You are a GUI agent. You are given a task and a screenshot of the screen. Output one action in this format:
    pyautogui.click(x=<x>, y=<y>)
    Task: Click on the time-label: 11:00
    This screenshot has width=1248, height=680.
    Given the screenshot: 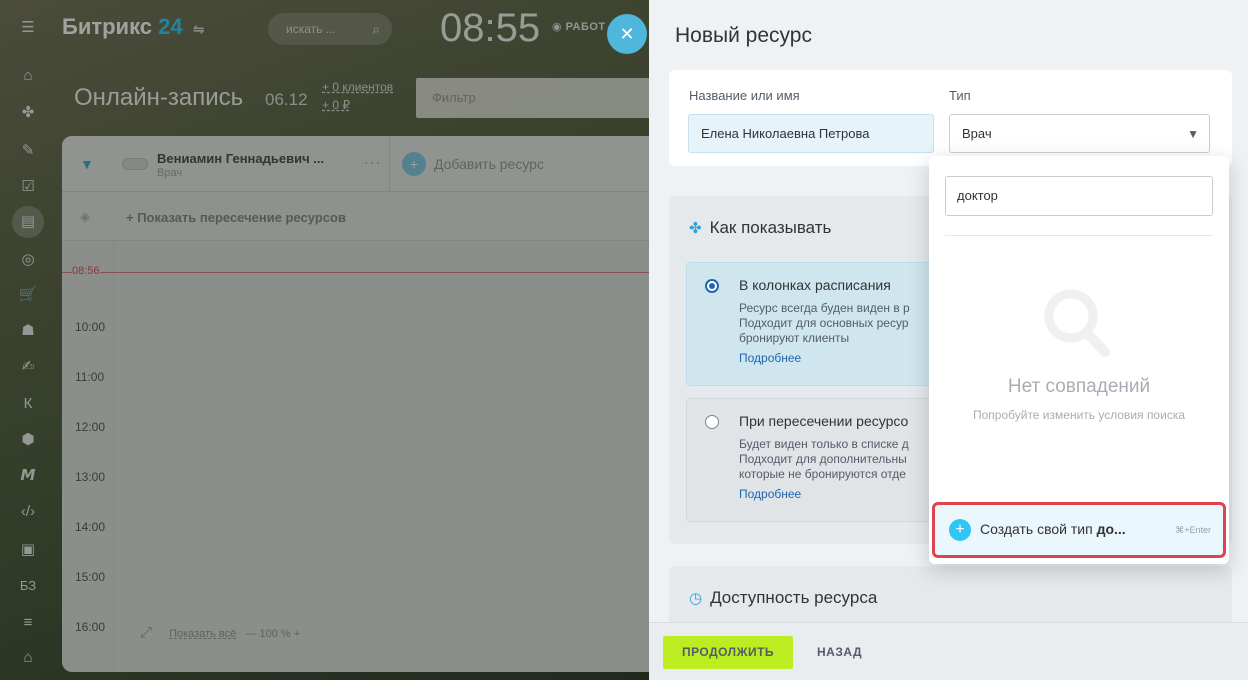 What is the action you would take?
    pyautogui.click(x=90, y=377)
    